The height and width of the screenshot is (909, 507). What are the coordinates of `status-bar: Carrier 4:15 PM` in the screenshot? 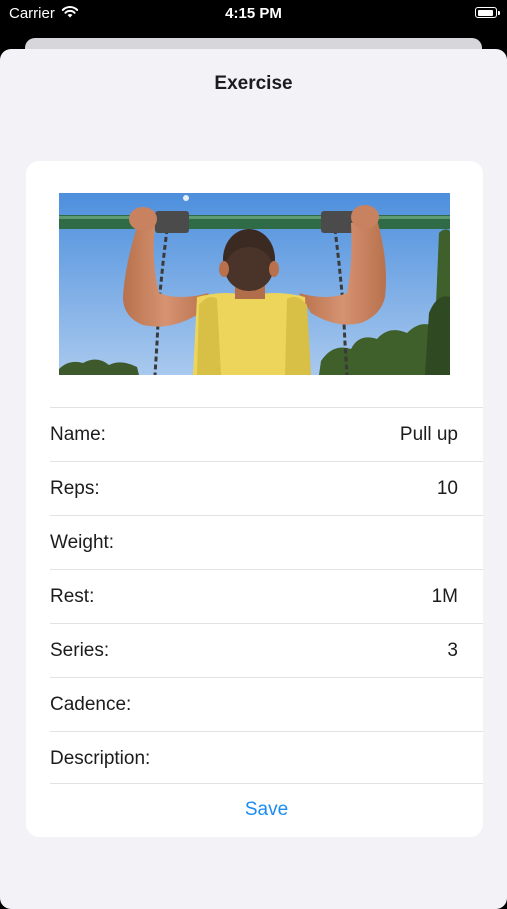 It's located at (253, 15).